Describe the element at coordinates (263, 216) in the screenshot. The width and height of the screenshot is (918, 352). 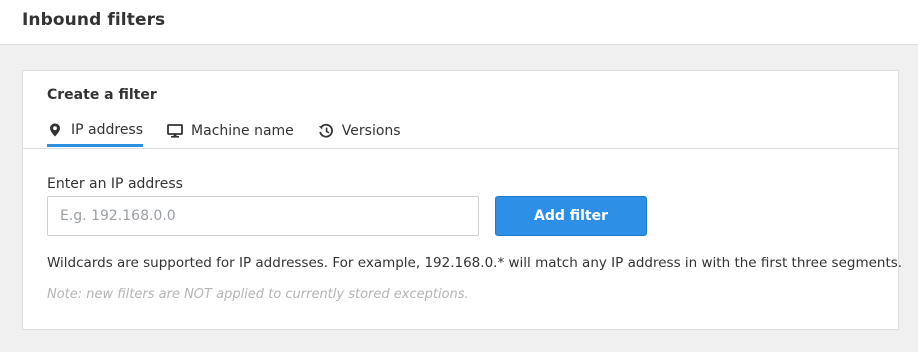
I see `ip-address-input` at that location.